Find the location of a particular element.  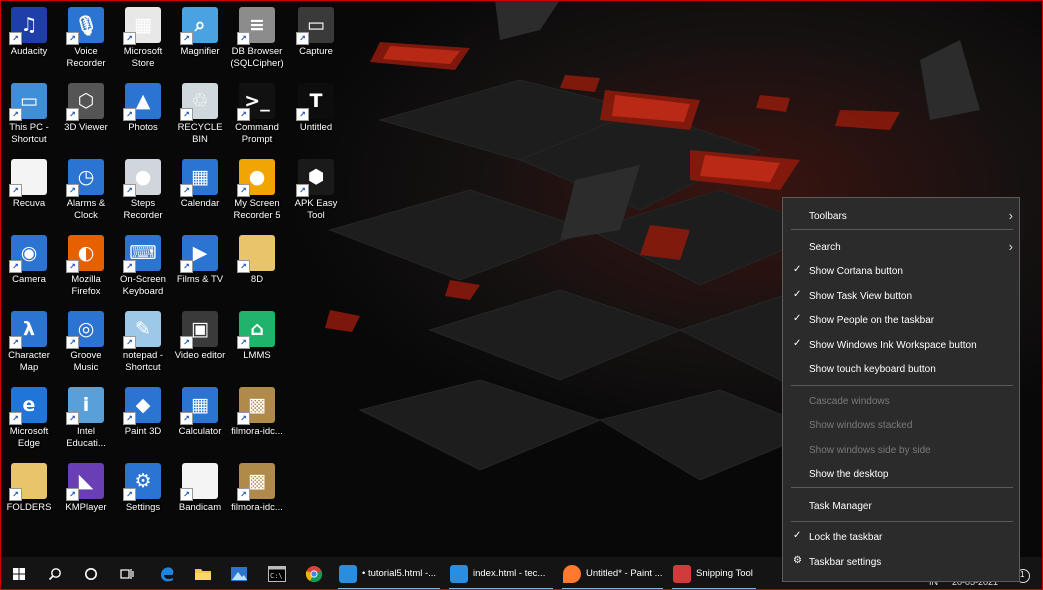

desktop-shortcut: ▭ ↗ Capture is located at coordinates (316, 39).